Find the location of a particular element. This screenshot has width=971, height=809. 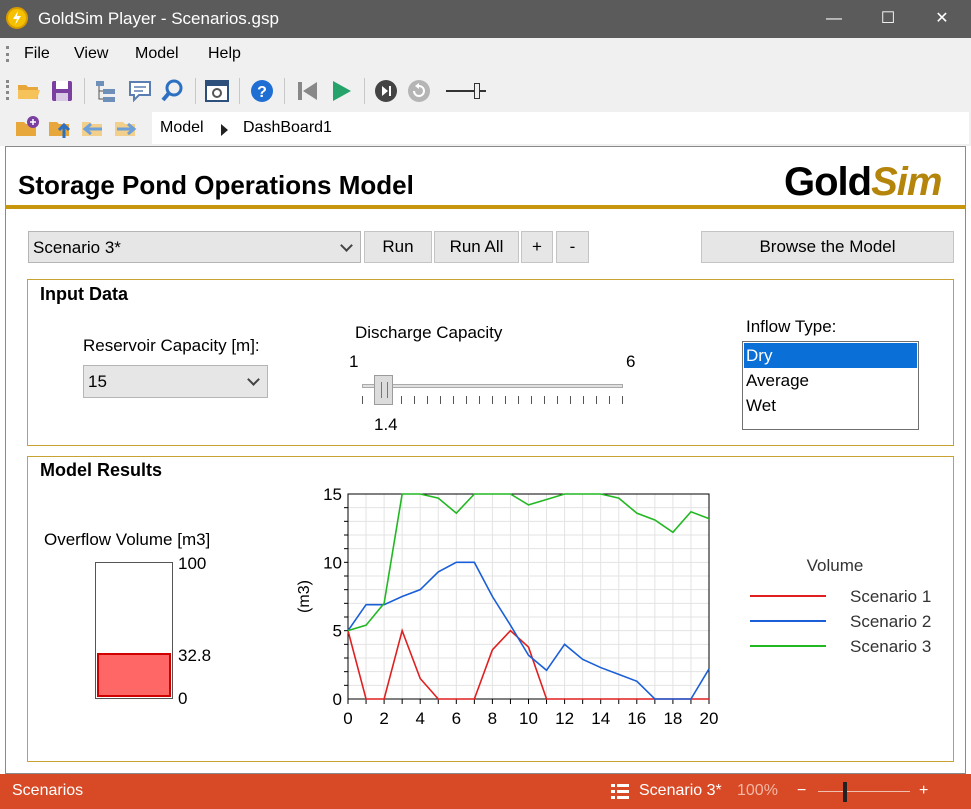

chart-legend: Volume Scenario 1 Scenario 2 Scenario 3 is located at coordinates (840, 606).